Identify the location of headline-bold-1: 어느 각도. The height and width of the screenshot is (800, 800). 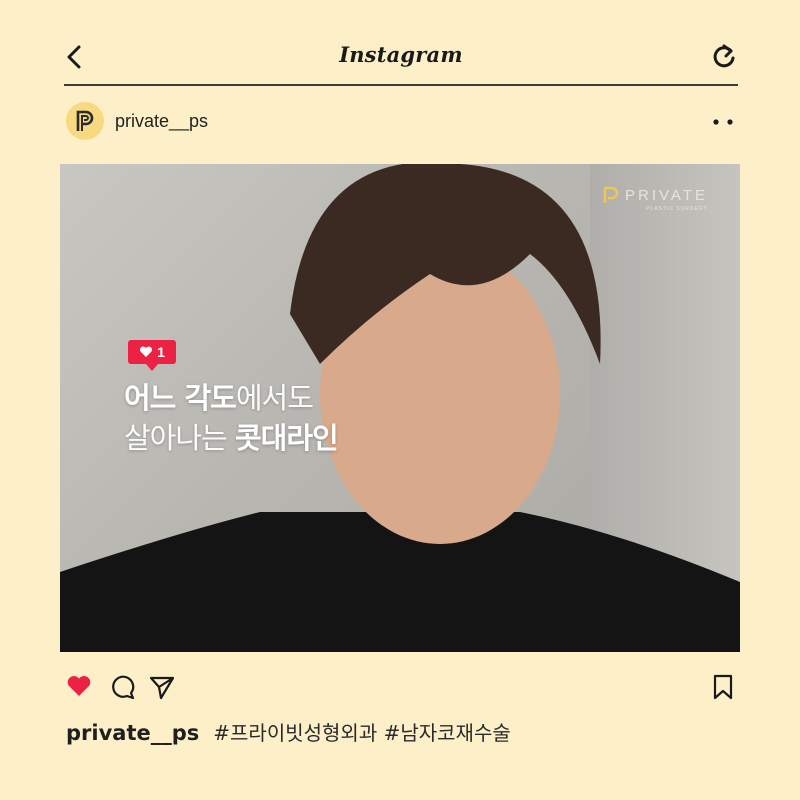
(180, 398).